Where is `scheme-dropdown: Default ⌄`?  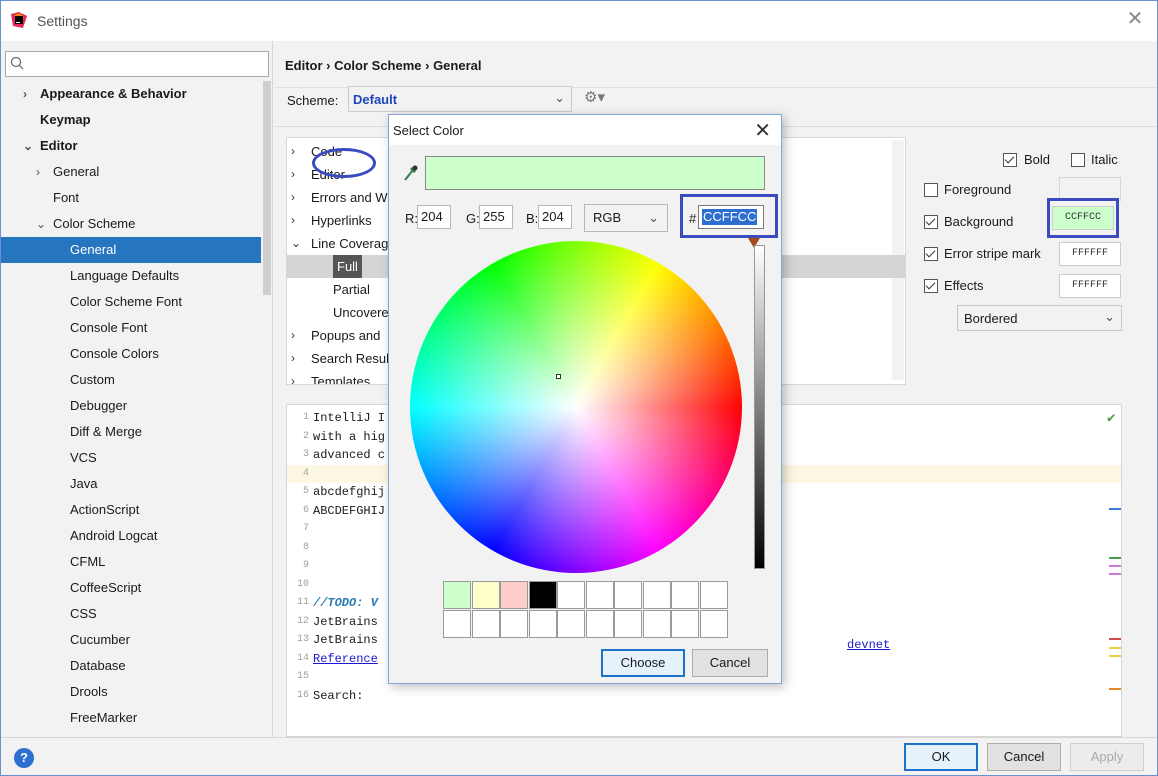 scheme-dropdown: Default ⌄ is located at coordinates (460, 99).